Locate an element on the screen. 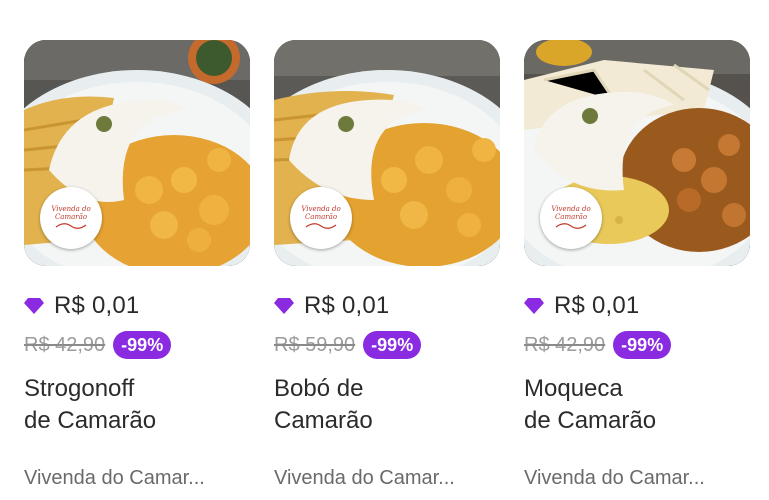  product-name: Moqueca de Camarão is located at coordinates (637, 405).